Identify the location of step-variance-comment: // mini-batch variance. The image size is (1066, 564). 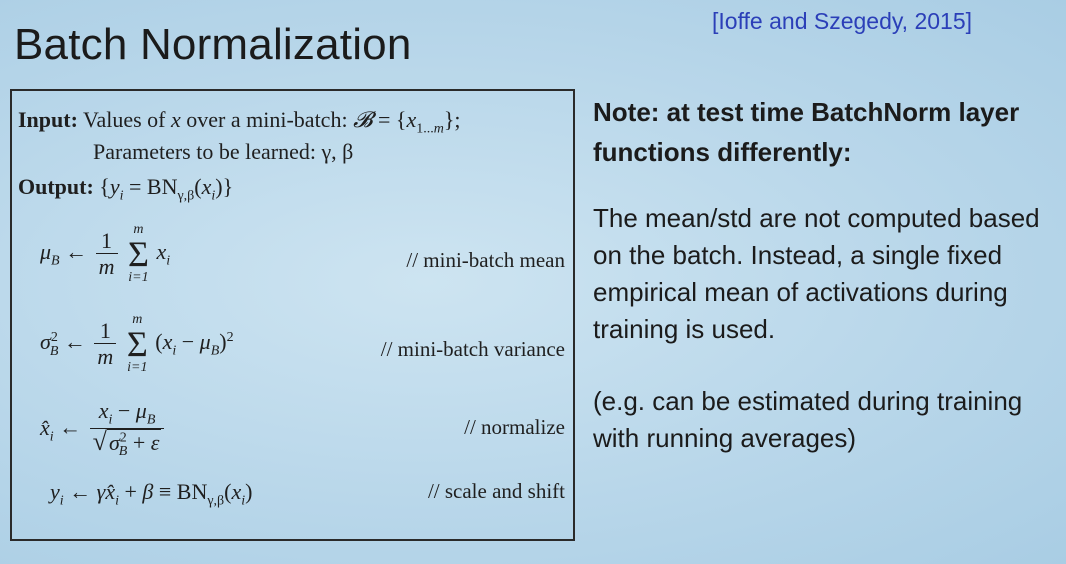
(472, 349).